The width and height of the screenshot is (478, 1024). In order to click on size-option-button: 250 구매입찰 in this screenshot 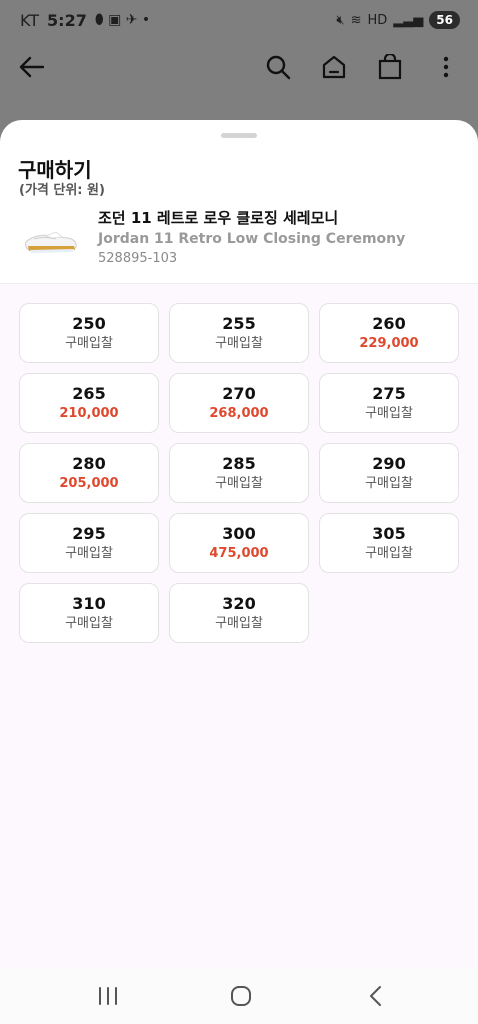, I will do `click(89, 333)`.